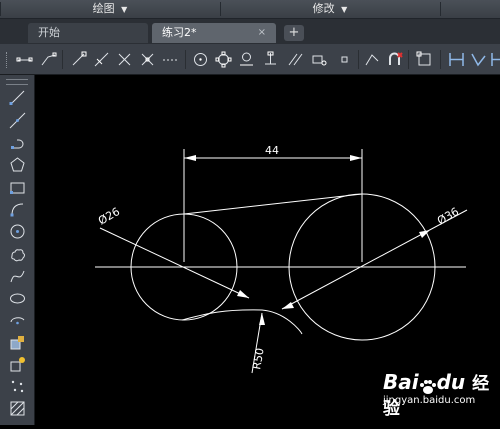 The height and width of the screenshot is (429, 500). What do you see at coordinates (272, 150) in the screenshot?
I see `dim-text-44: 44` at bounding box center [272, 150].